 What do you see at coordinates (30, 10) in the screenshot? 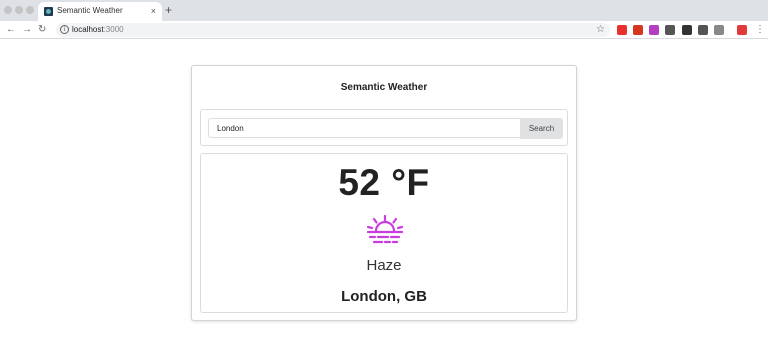
I see `window-maximize-control` at bounding box center [30, 10].